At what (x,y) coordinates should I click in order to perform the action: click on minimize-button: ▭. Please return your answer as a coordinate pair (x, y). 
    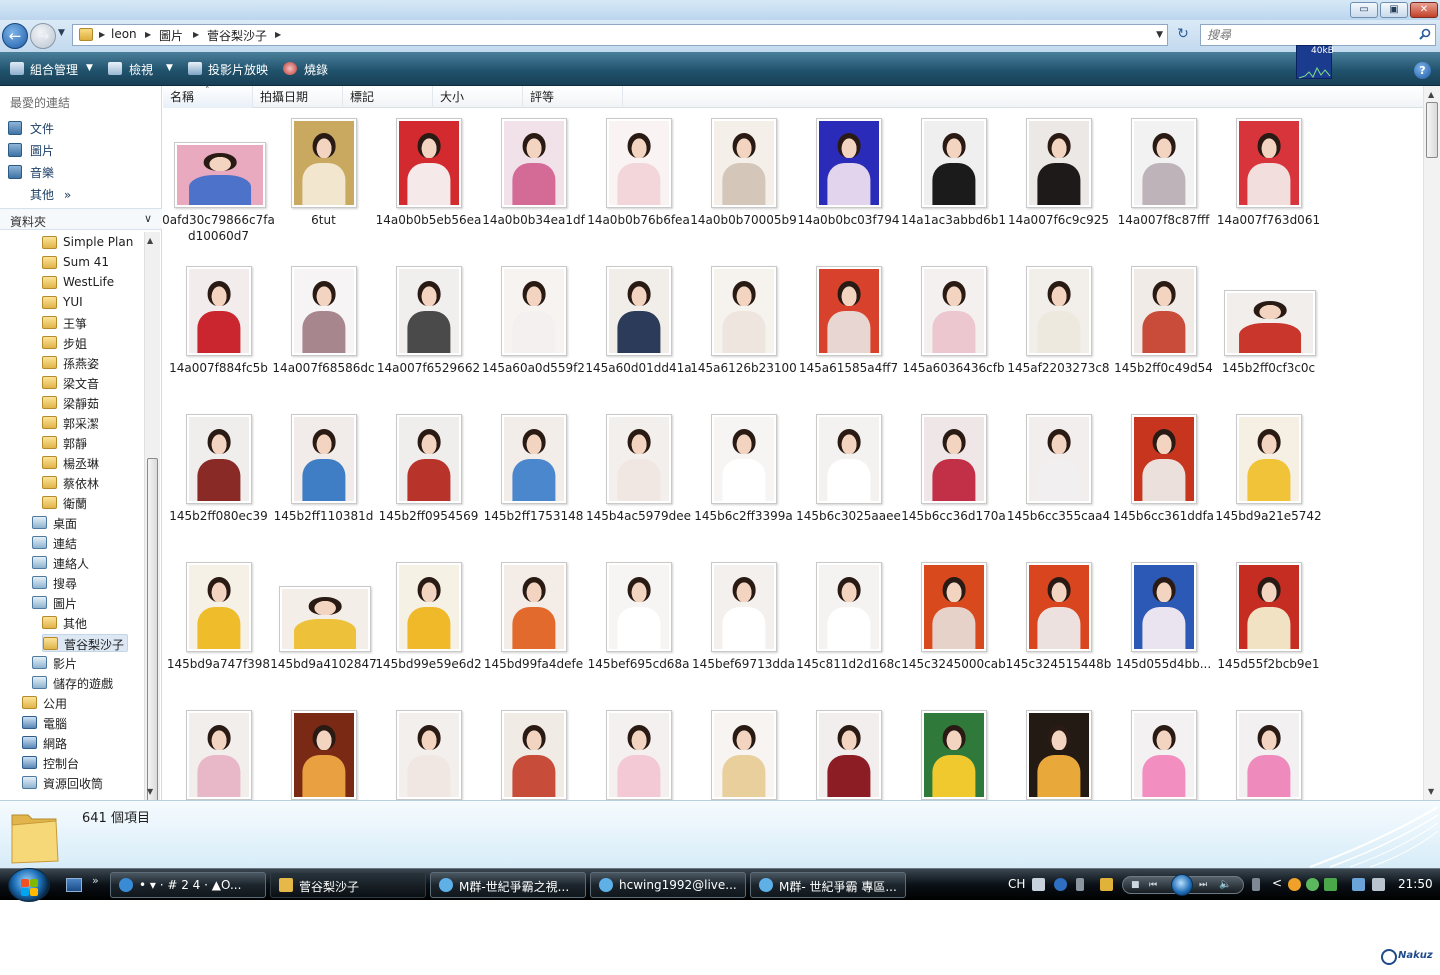
    Looking at the image, I should click on (1364, 10).